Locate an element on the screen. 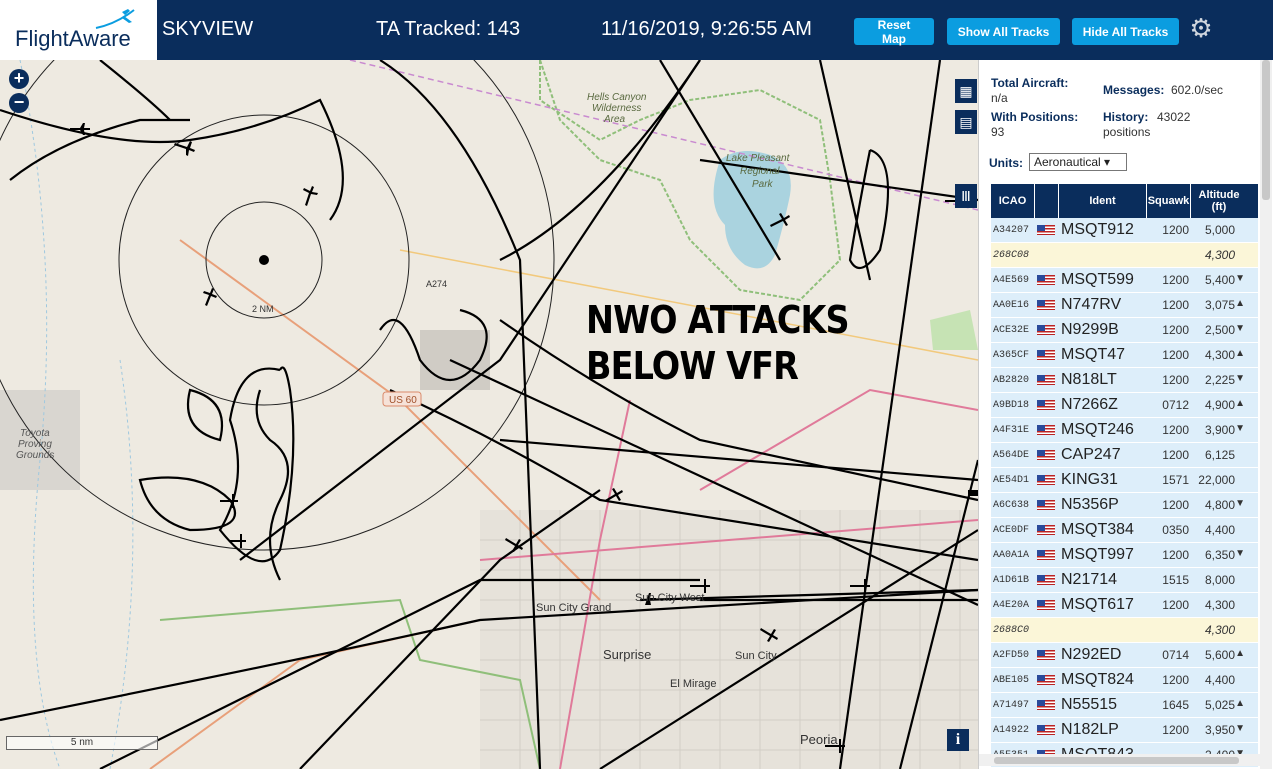  table-row: A4E569 MSQT599 1200 5,400 ▼ is located at coordinates (1124, 280).